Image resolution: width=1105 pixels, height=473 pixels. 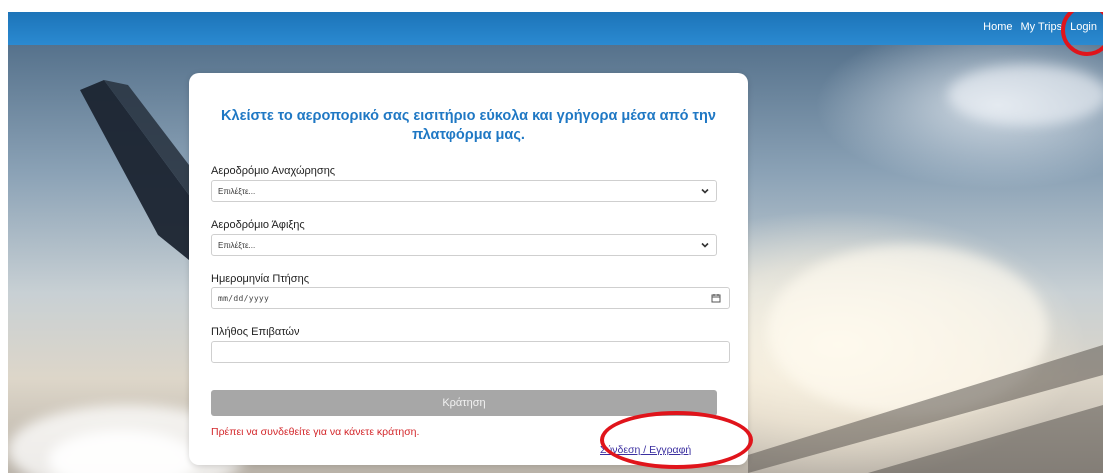 I want to click on login-register-link: Σύνδεση / Εγγραφή, so click(x=645, y=450).